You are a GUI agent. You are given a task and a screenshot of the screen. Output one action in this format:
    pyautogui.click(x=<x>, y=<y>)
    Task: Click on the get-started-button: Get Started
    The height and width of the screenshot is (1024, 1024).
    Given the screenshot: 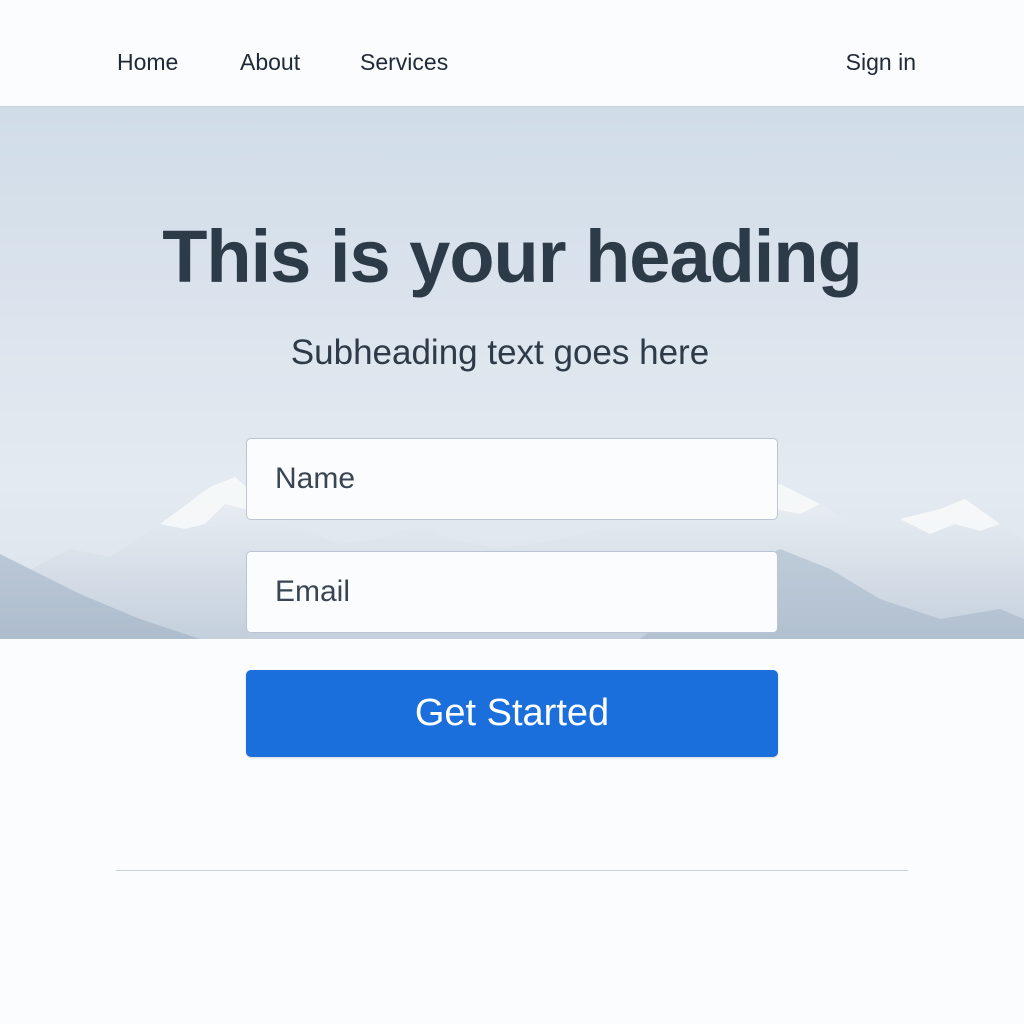 What is the action you would take?
    pyautogui.click(x=512, y=713)
    